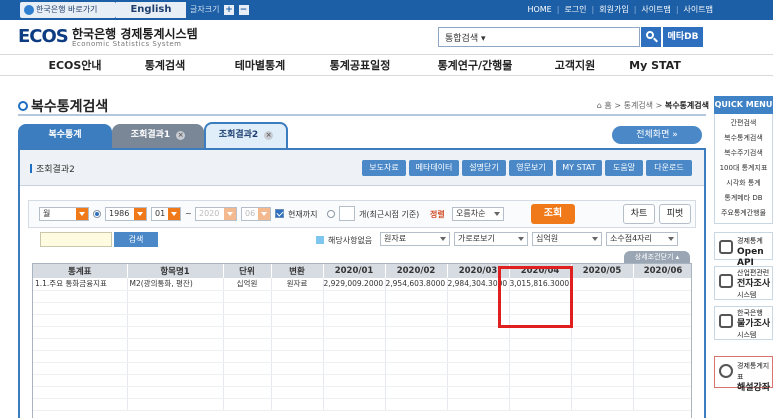 Image resolution: width=773 pixels, height=418 pixels. I want to click on breadcrumb-mid: 통계검색, so click(638, 105).